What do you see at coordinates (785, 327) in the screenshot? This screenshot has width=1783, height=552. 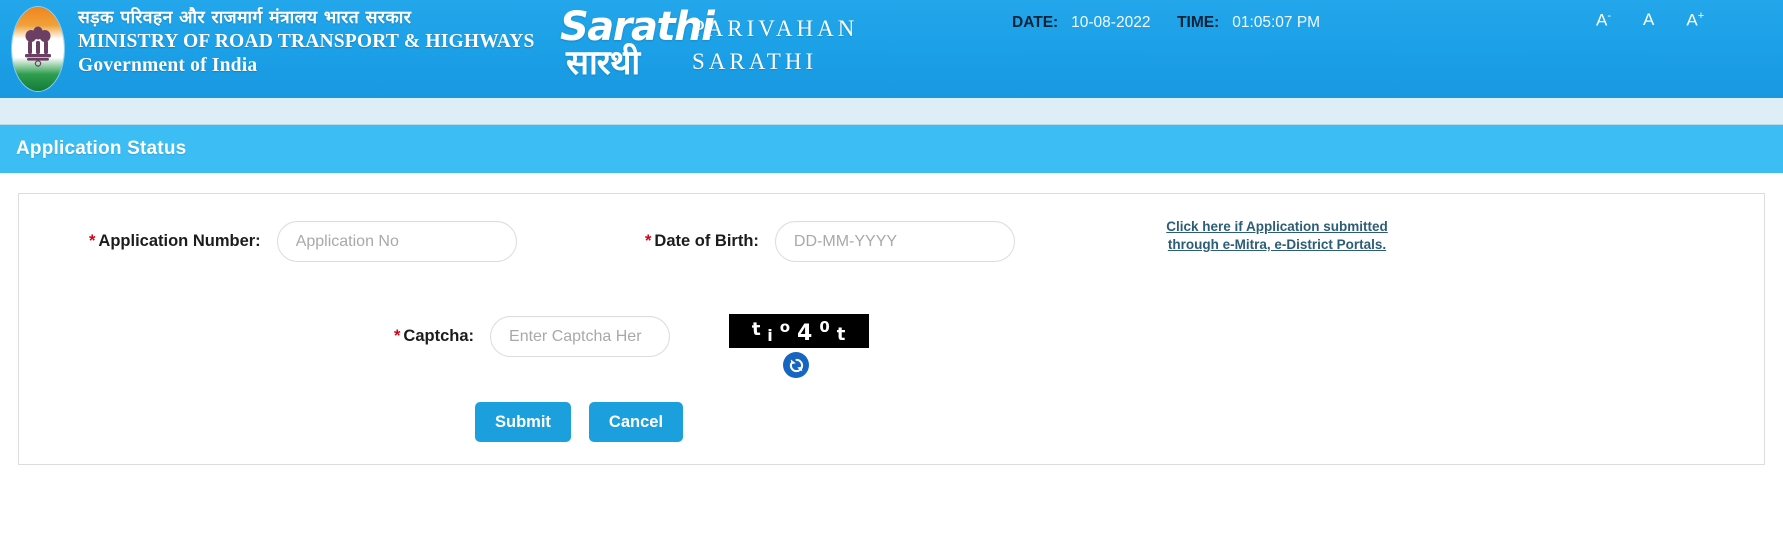 I see `captcha-char: o` at bounding box center [785, 327].